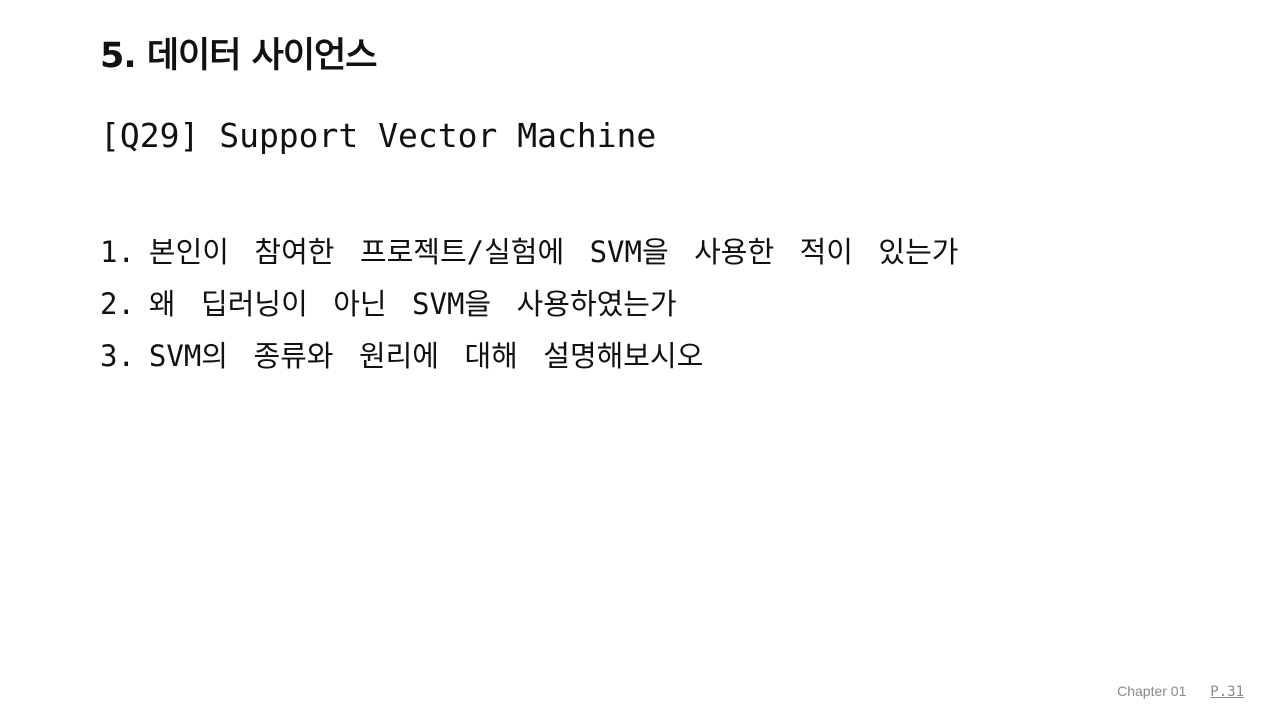 This screenshot has height=720, width=1280. What do you see at coordinates (378, 135) in the screenshot?
I see `question-title: [Q29] Support Vector Machine` at bounding box center [378, 135].